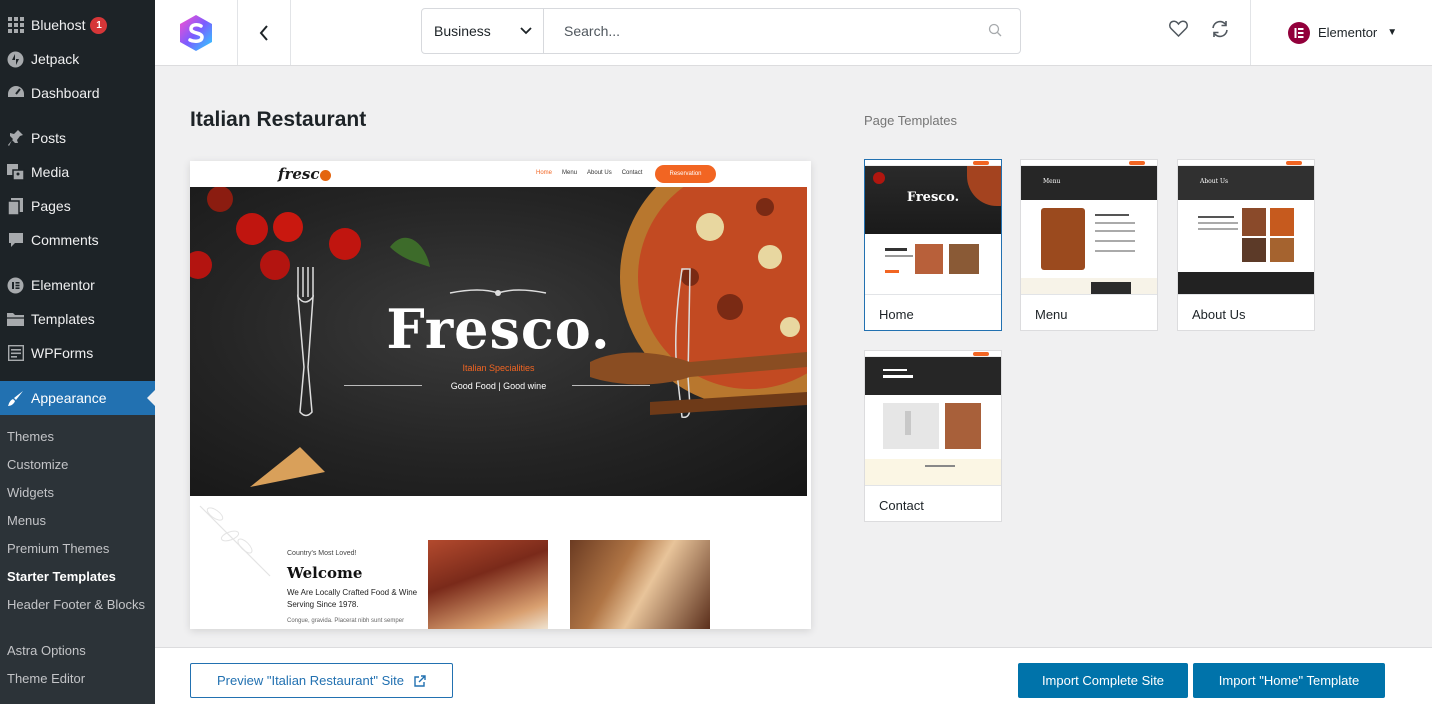 Image resolution: width=1432 pixels, height=704 pixels. Describe the element at coordinates (77, 679) in the screenshot. I see `submenu-item-theme-editor: Theme Editor` at that location.